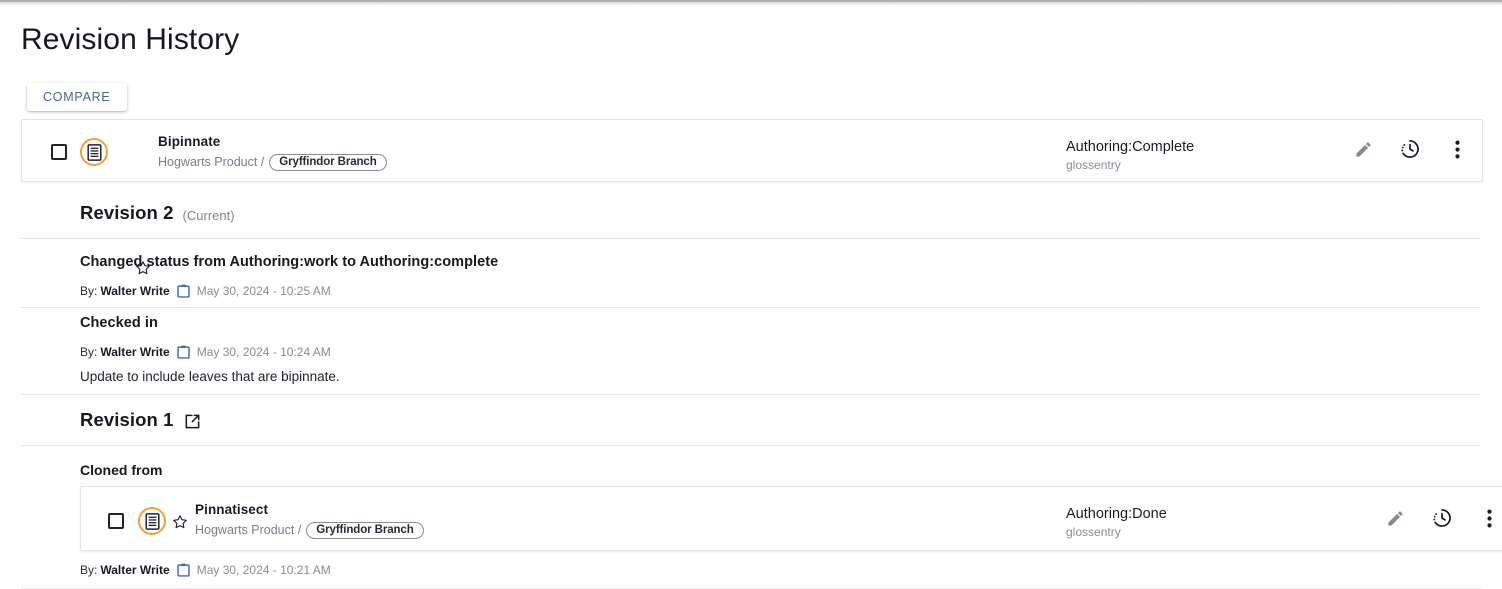 This screenshot has width=1502, height=589. Describe the element at coordinates (130, 39) in the screenshot. I see `page-title: Revision History` at that location.